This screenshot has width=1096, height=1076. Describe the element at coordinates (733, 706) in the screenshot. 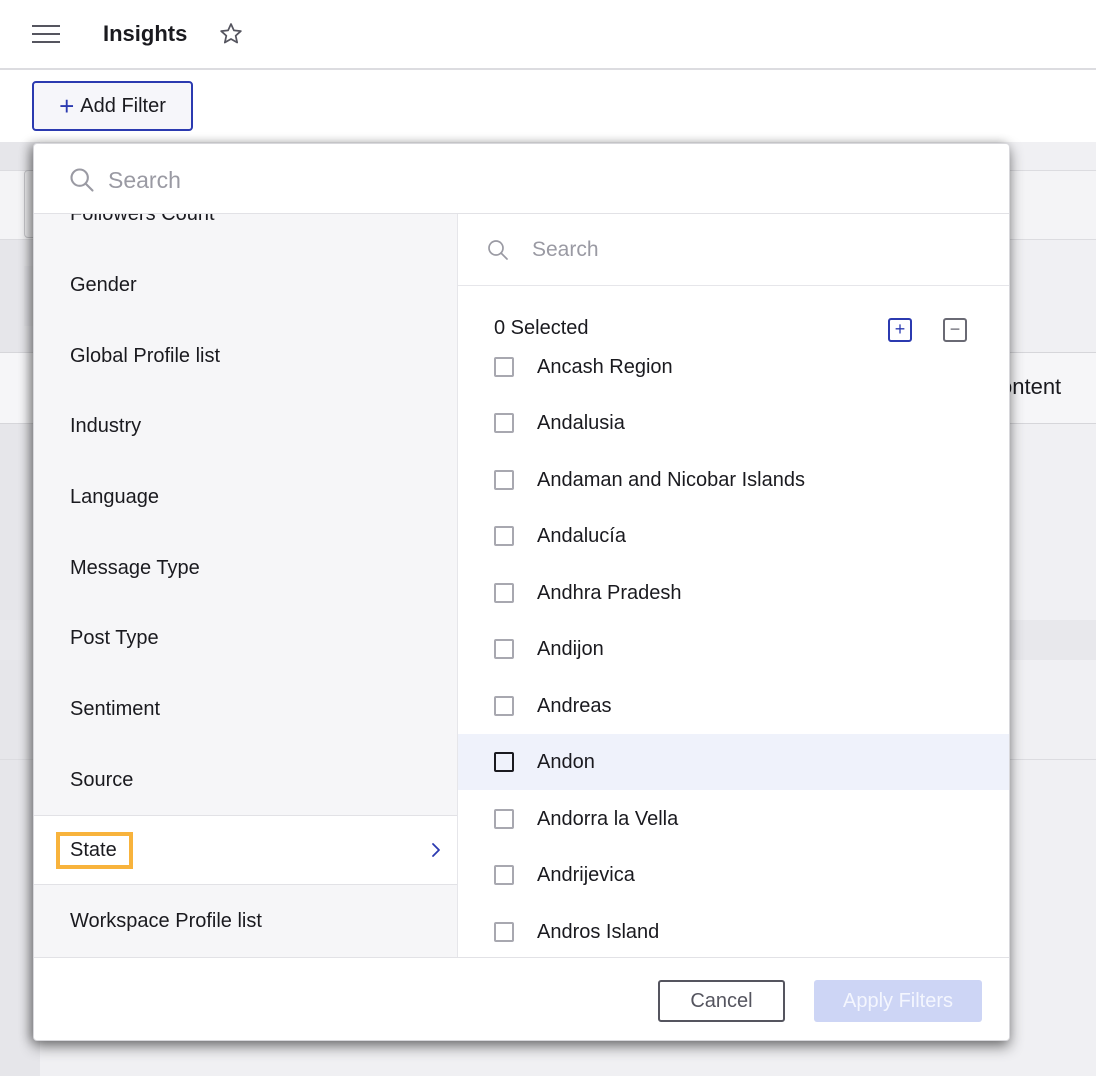

I see `option-item: Andreas` at that location.